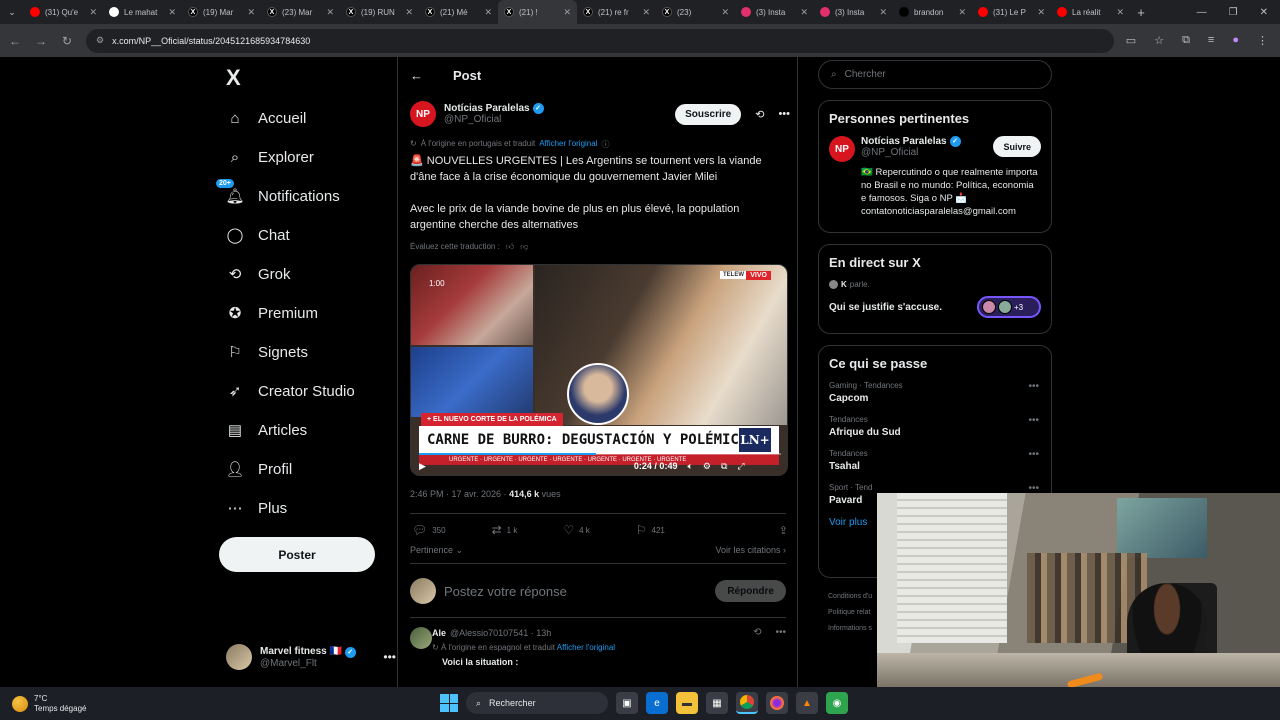 The image size is (1280, 720). I want to click on author-handle: @NP_Oficial, so click(494, 119).